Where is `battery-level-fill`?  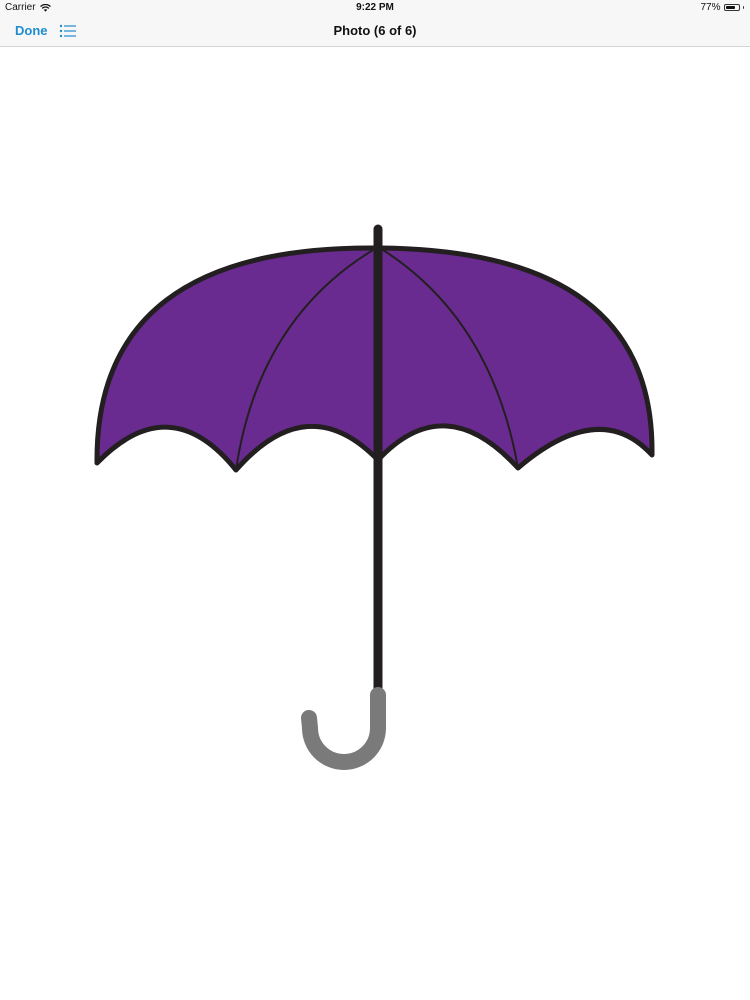
battery-level-fill is located at coordinates (730, 7).